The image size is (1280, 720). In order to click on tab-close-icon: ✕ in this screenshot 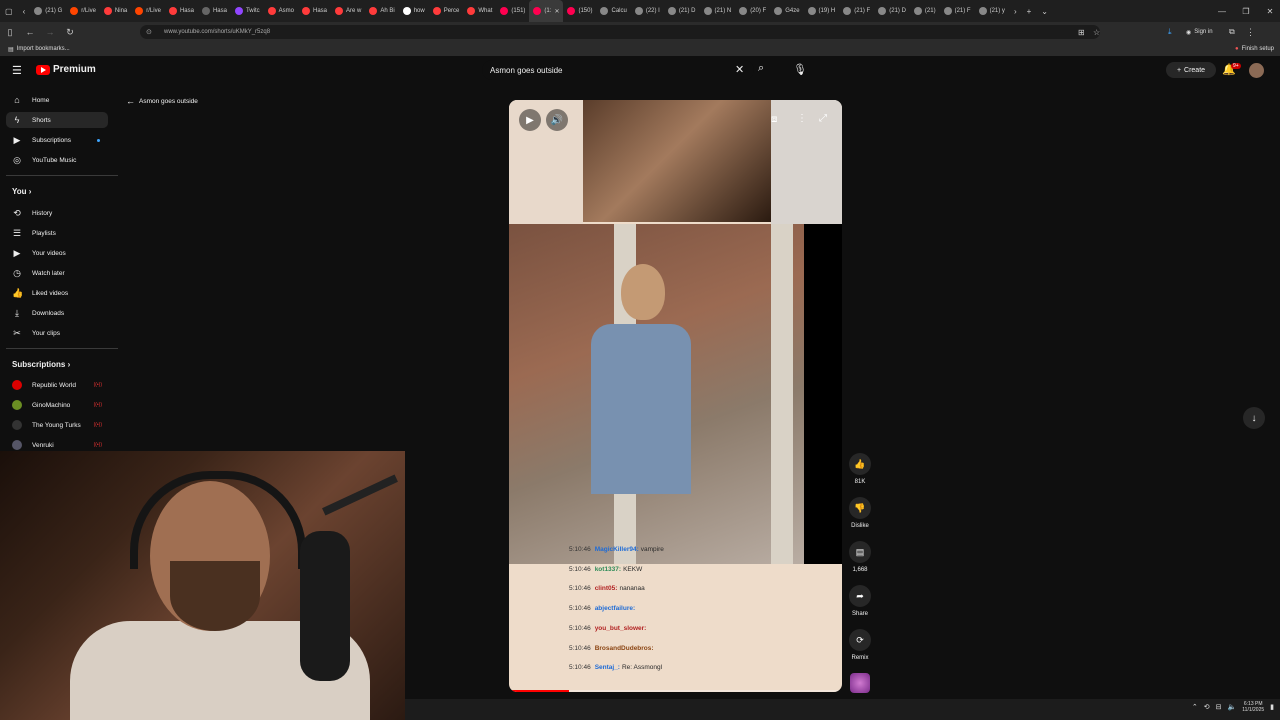, I will do `click(556, 11)`.